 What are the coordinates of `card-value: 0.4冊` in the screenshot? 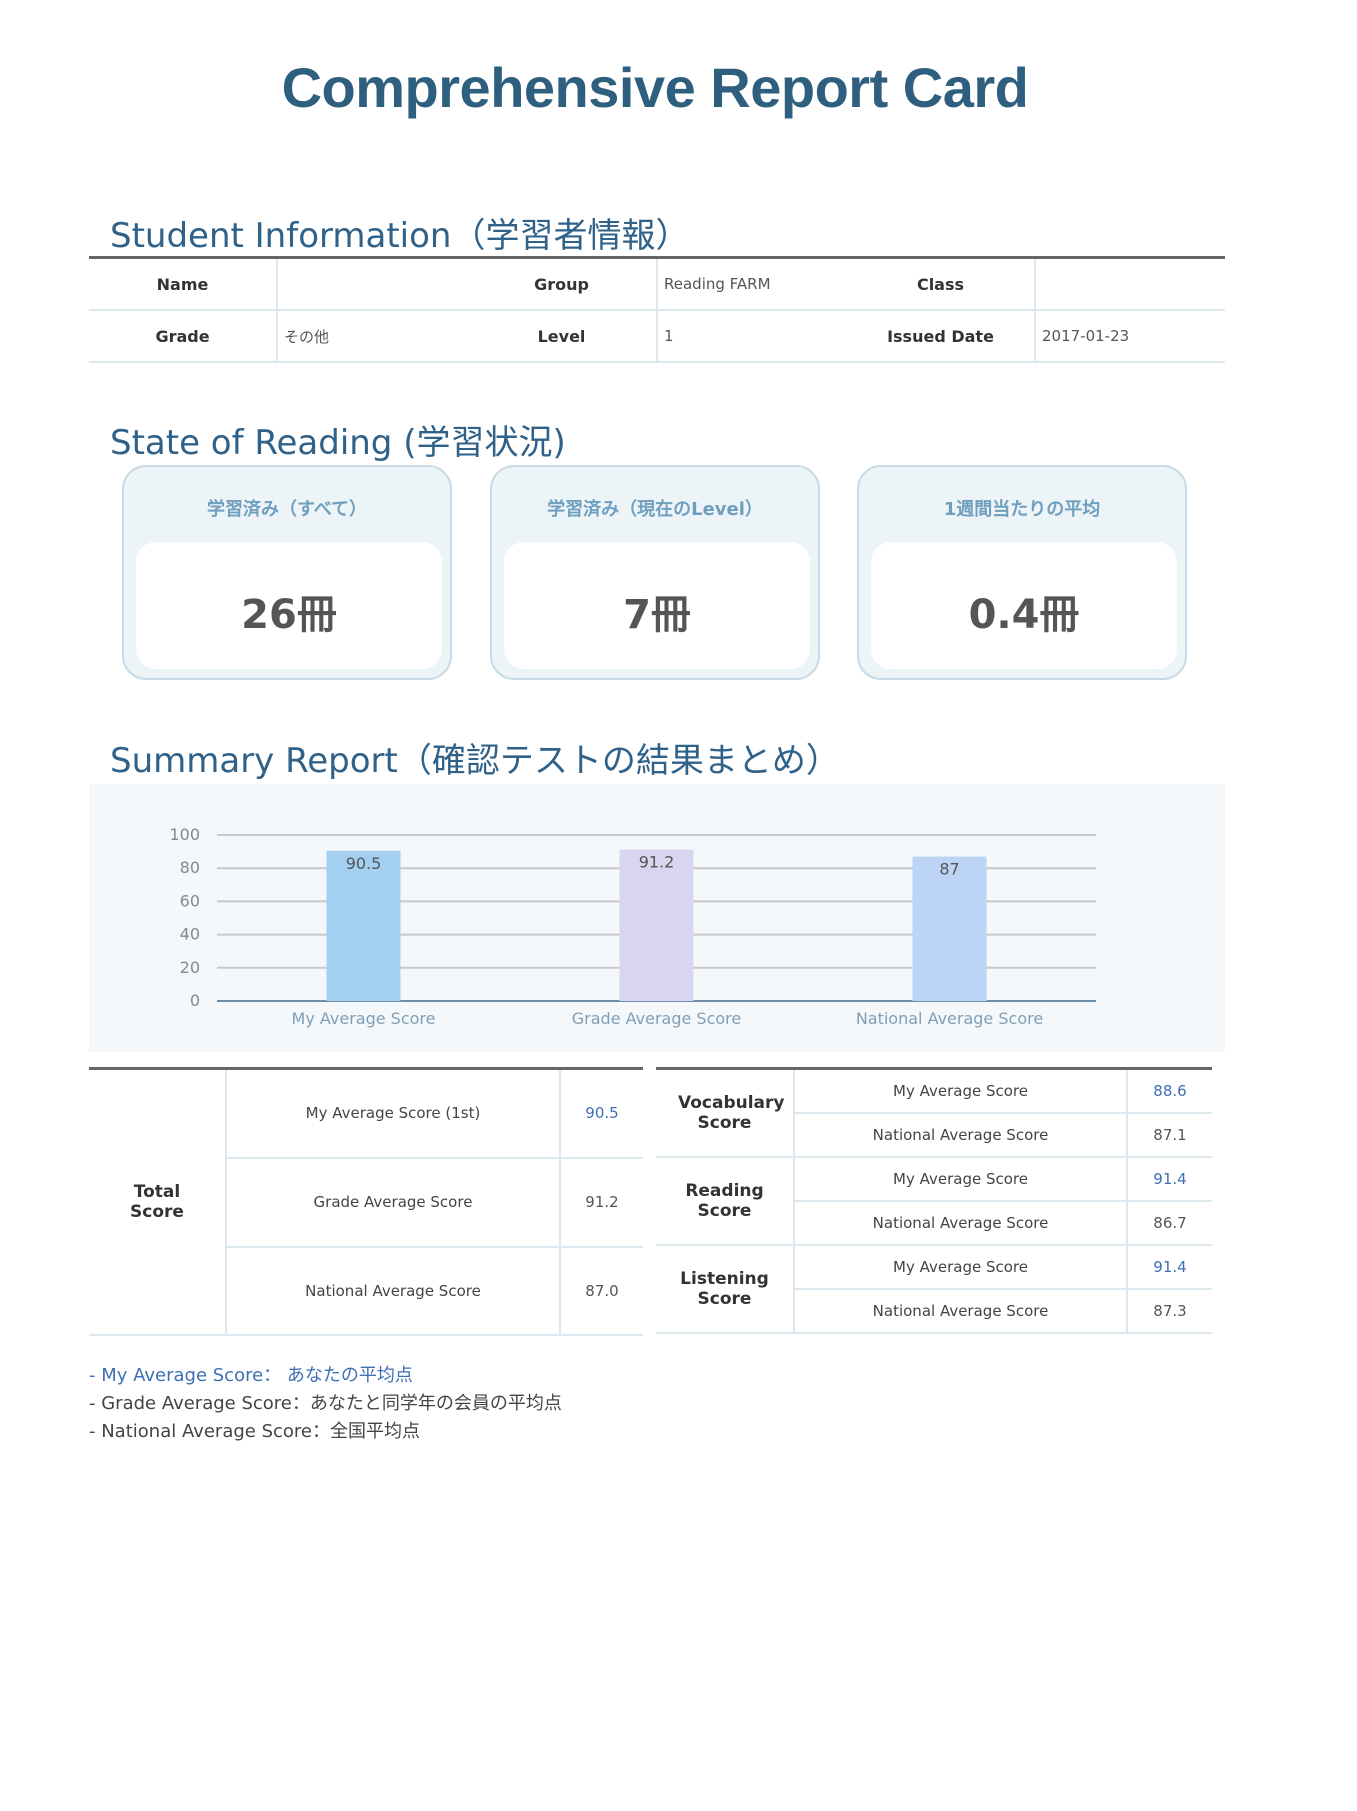 It's located at (1024, 615).